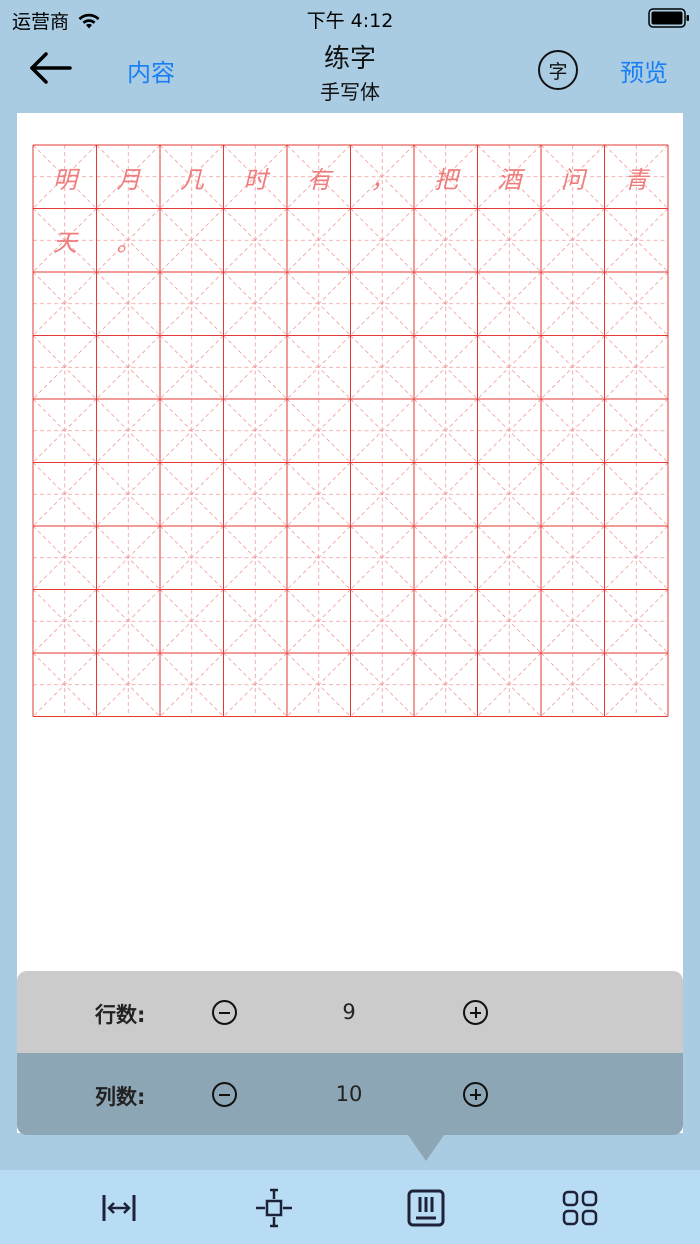 The image size is (700, 1244). Describe the element at coordinates (475, 1094) in the screenshot. I see `columns-increase-button` at that location.